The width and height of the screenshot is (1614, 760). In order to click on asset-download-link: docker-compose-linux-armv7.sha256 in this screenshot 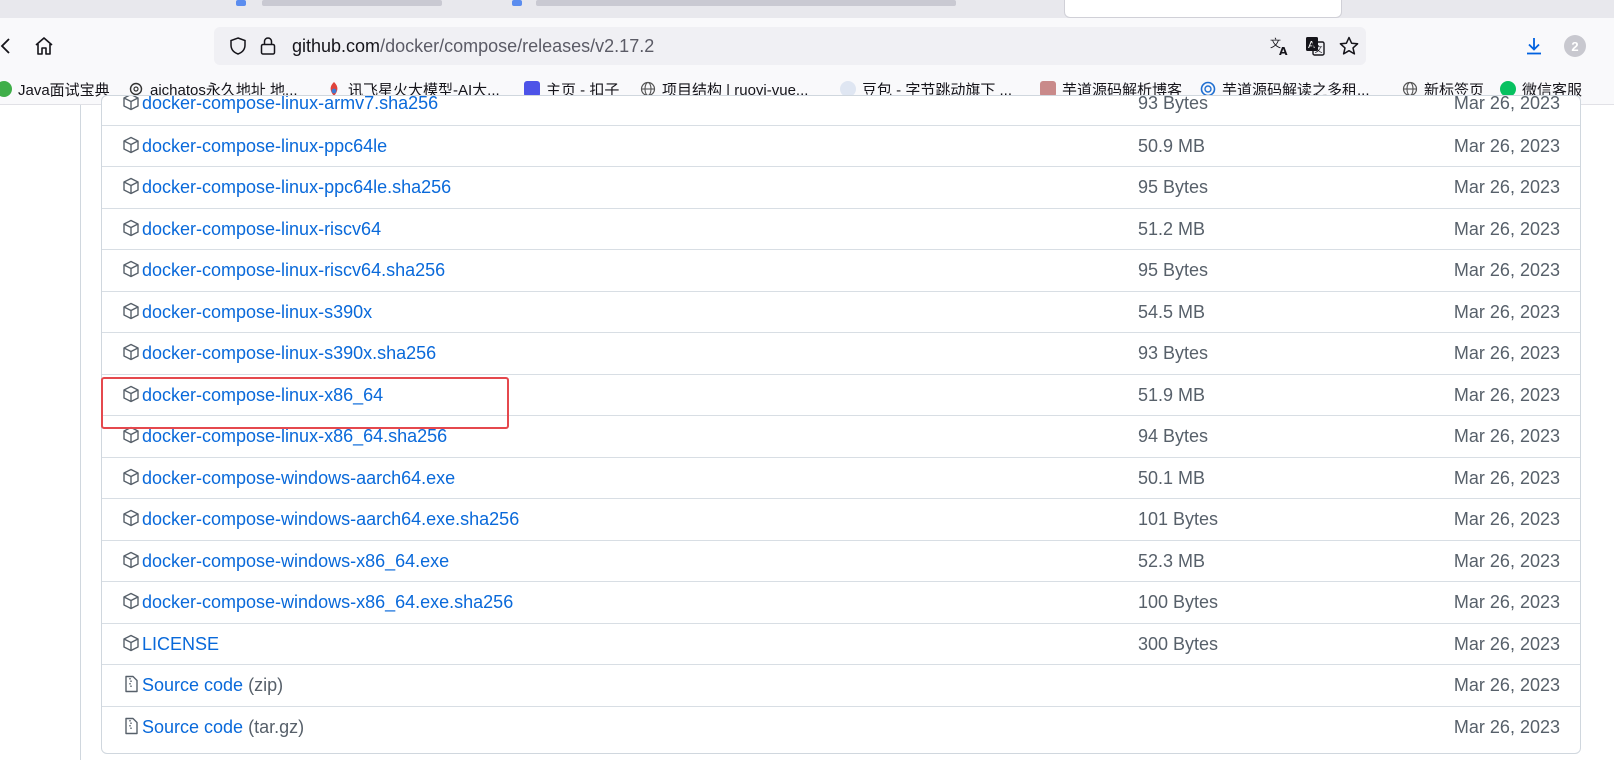, I will do `click(290, 104)`.